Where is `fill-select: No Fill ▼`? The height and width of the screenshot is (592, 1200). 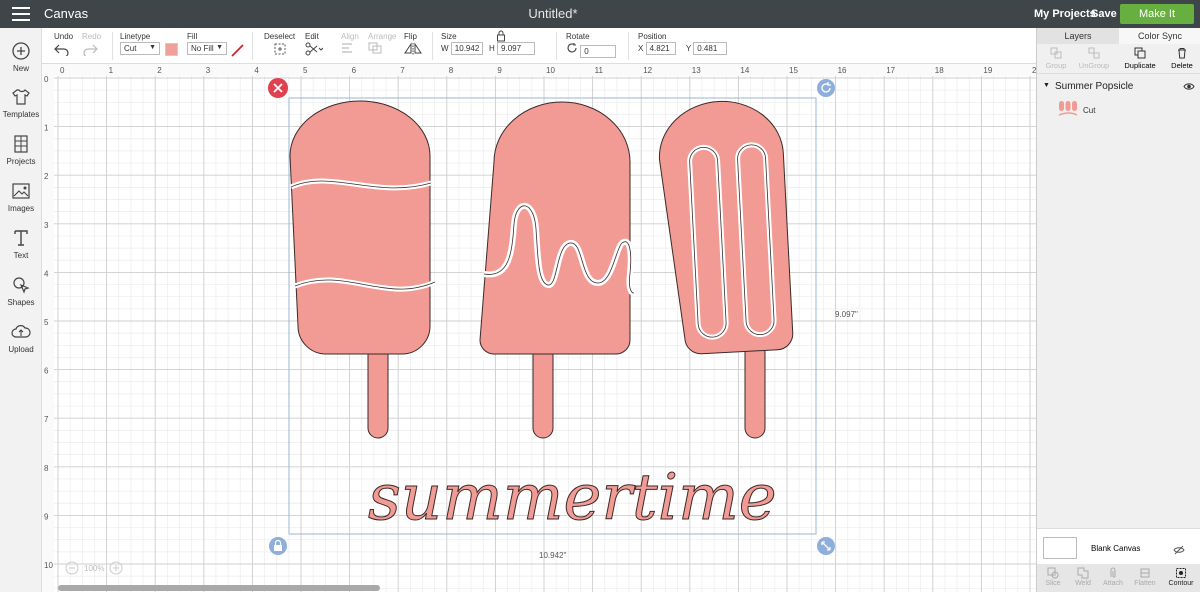
fill-select: No Fill ▼ is located at coordinates (207, 48).